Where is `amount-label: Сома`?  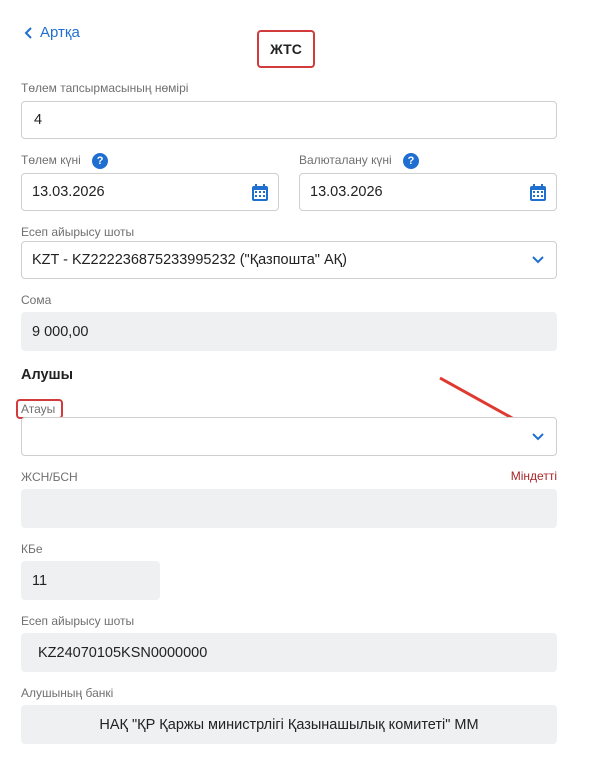 amount-label: Сома is located at coordinates (36, 300).